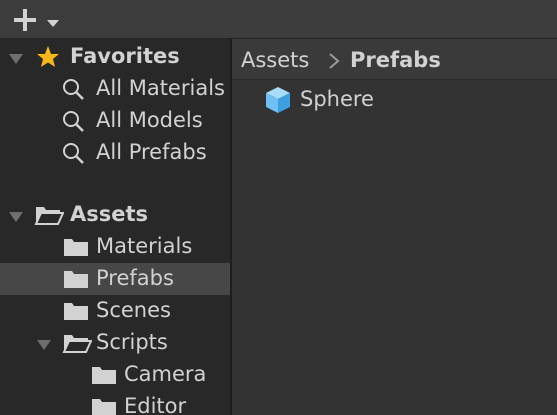  I want to click on tree-item-assets: Assets, so click(115, 215).